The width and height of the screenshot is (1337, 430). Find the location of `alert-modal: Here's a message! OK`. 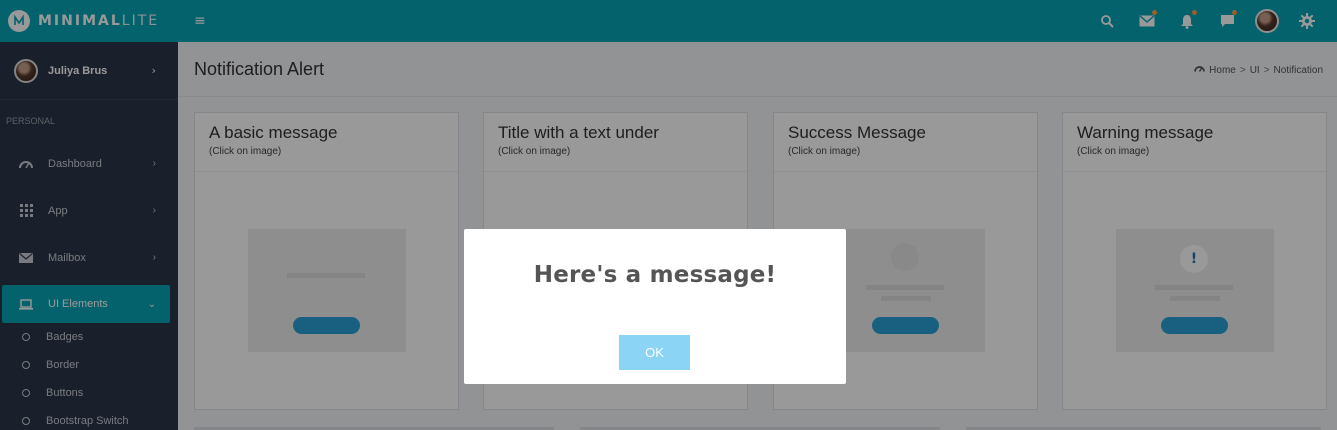

alert-modal: Here's a message! OK is located at coordinates (655, 306).